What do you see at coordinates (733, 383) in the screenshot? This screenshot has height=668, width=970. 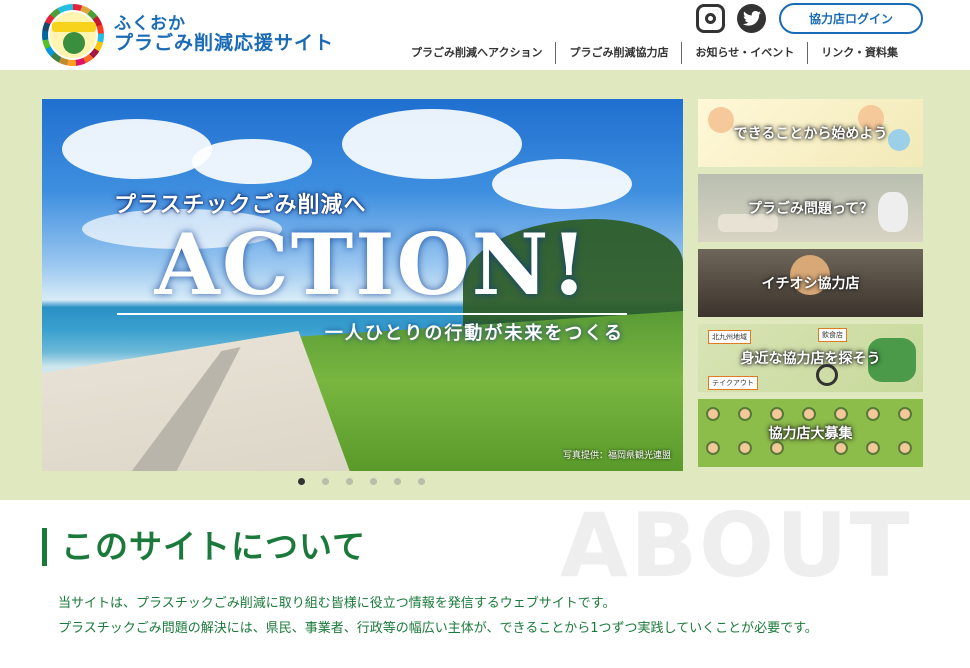 I see `tag-takeout: テイクアウト` at bounding box center [733, 383].